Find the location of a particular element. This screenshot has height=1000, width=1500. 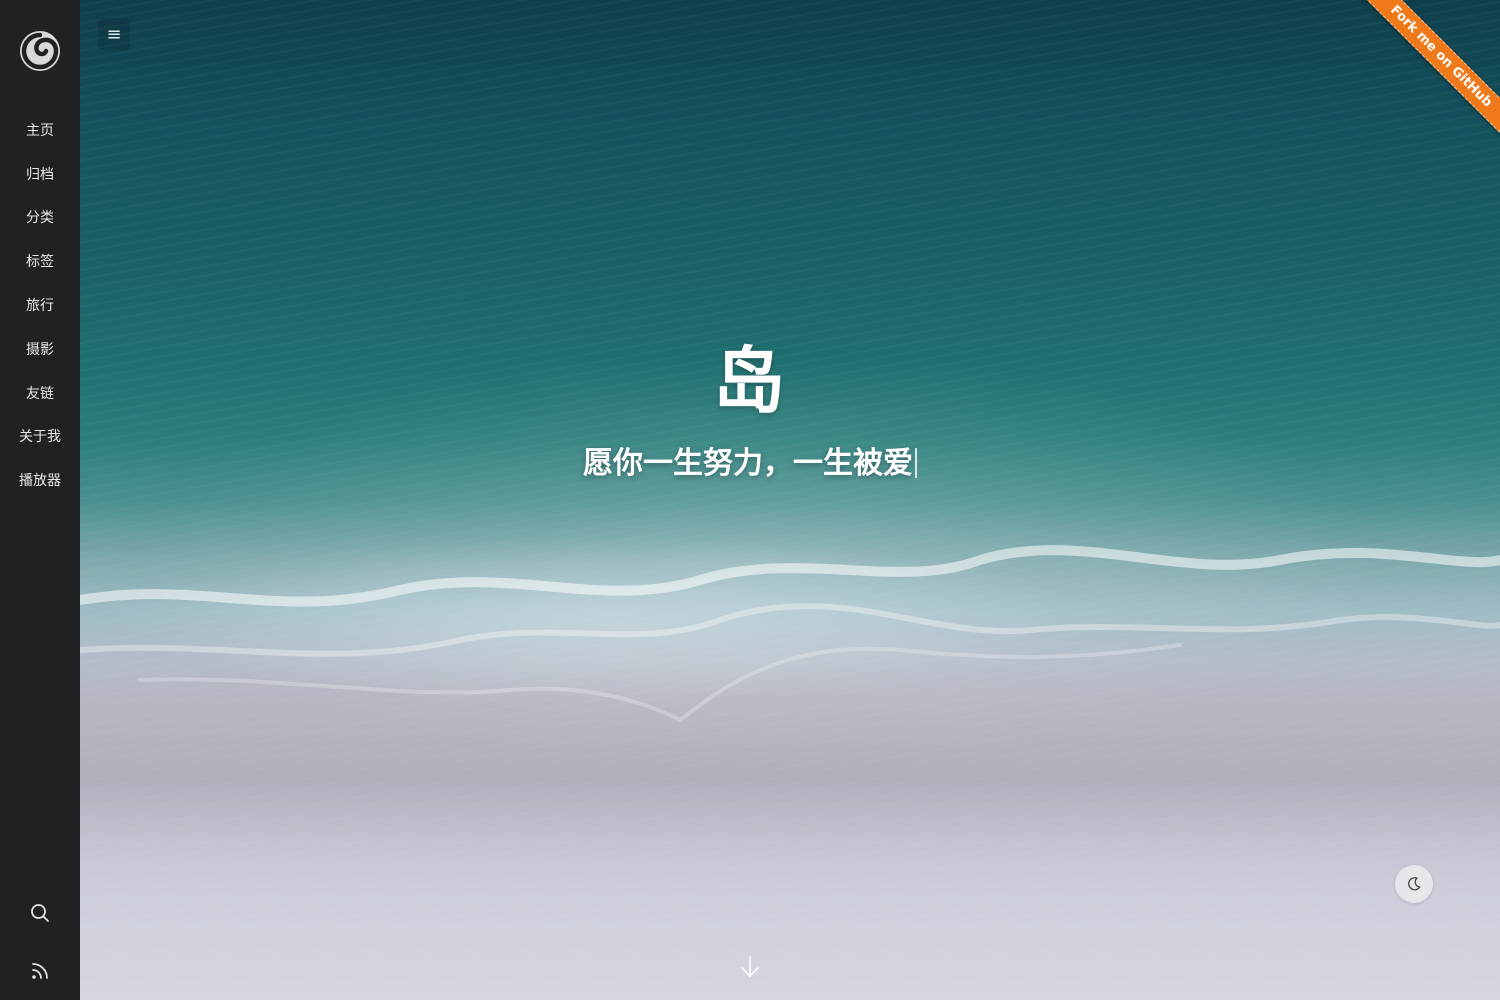

sidebar-nav: 主页 归档 分类 标签 旅行 摄影 友链 关于我 播放器 is located at coordinates (40, 305).